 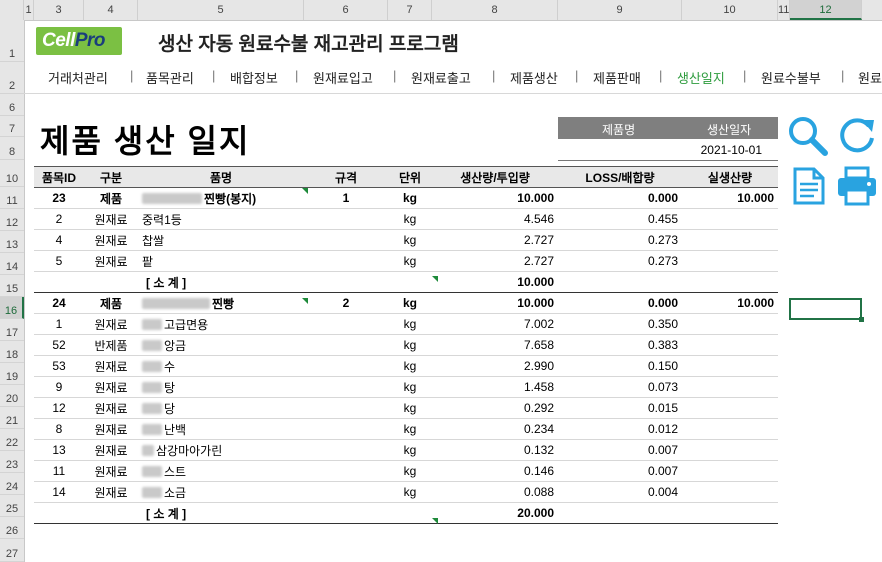 What do you see at coordinates (534, 77) in the screenshot?
I see `menu-item-production: 제품생산` at bounding box center [534, 77].